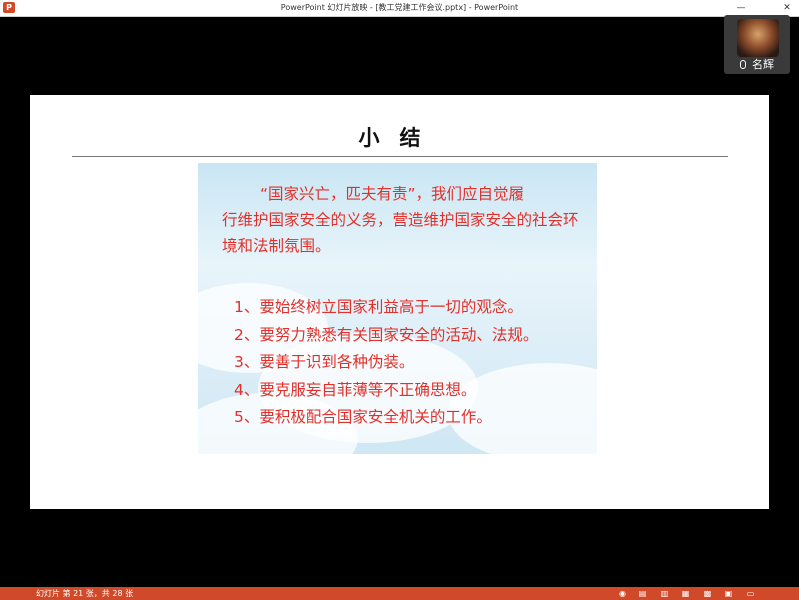  What do you see at coordinates (750, 593) in the screenshot?
I see `slideshow-icon: ▭` at bounding box center [750, 593].